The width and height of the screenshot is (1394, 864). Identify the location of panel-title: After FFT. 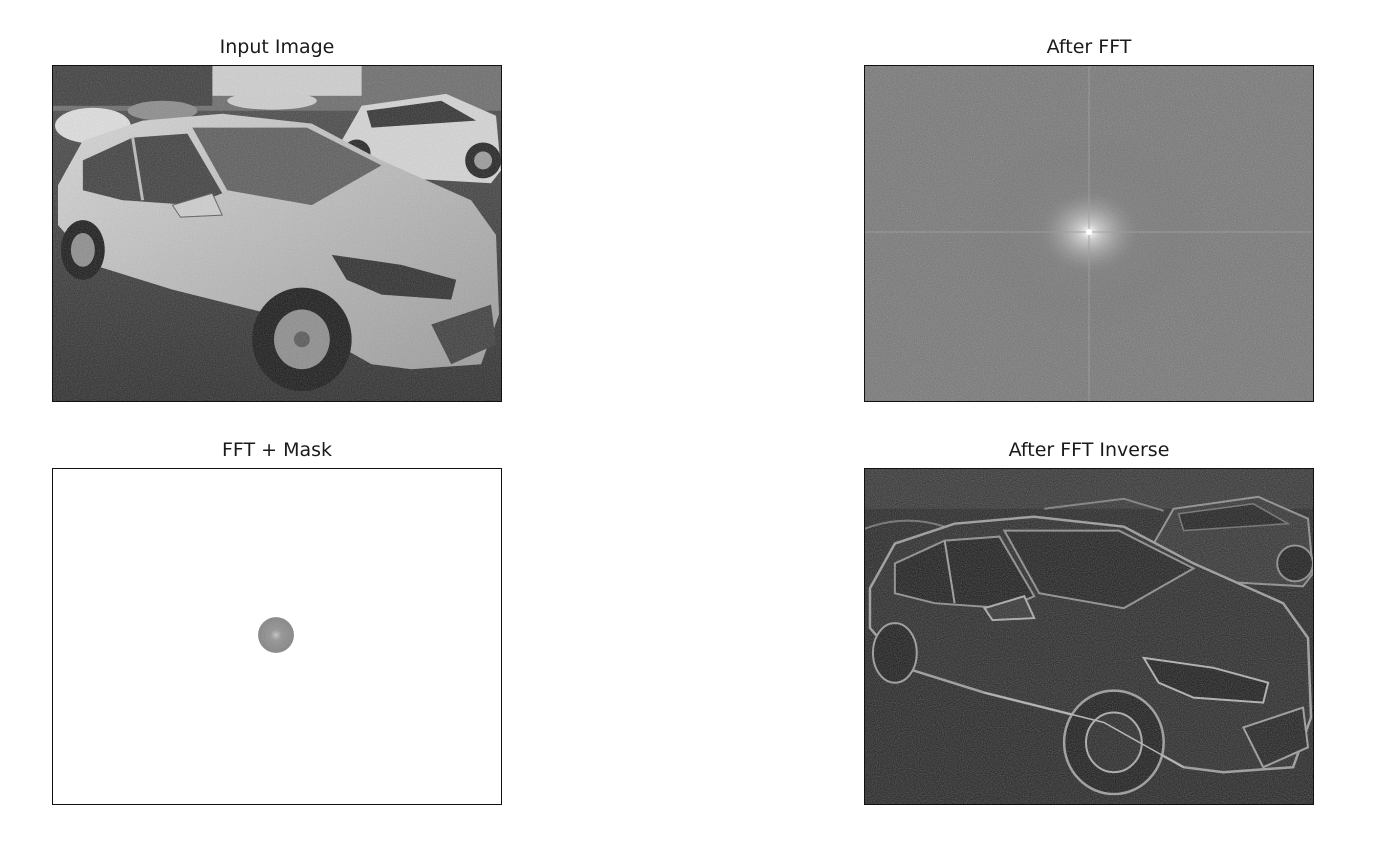
(1089, 47).